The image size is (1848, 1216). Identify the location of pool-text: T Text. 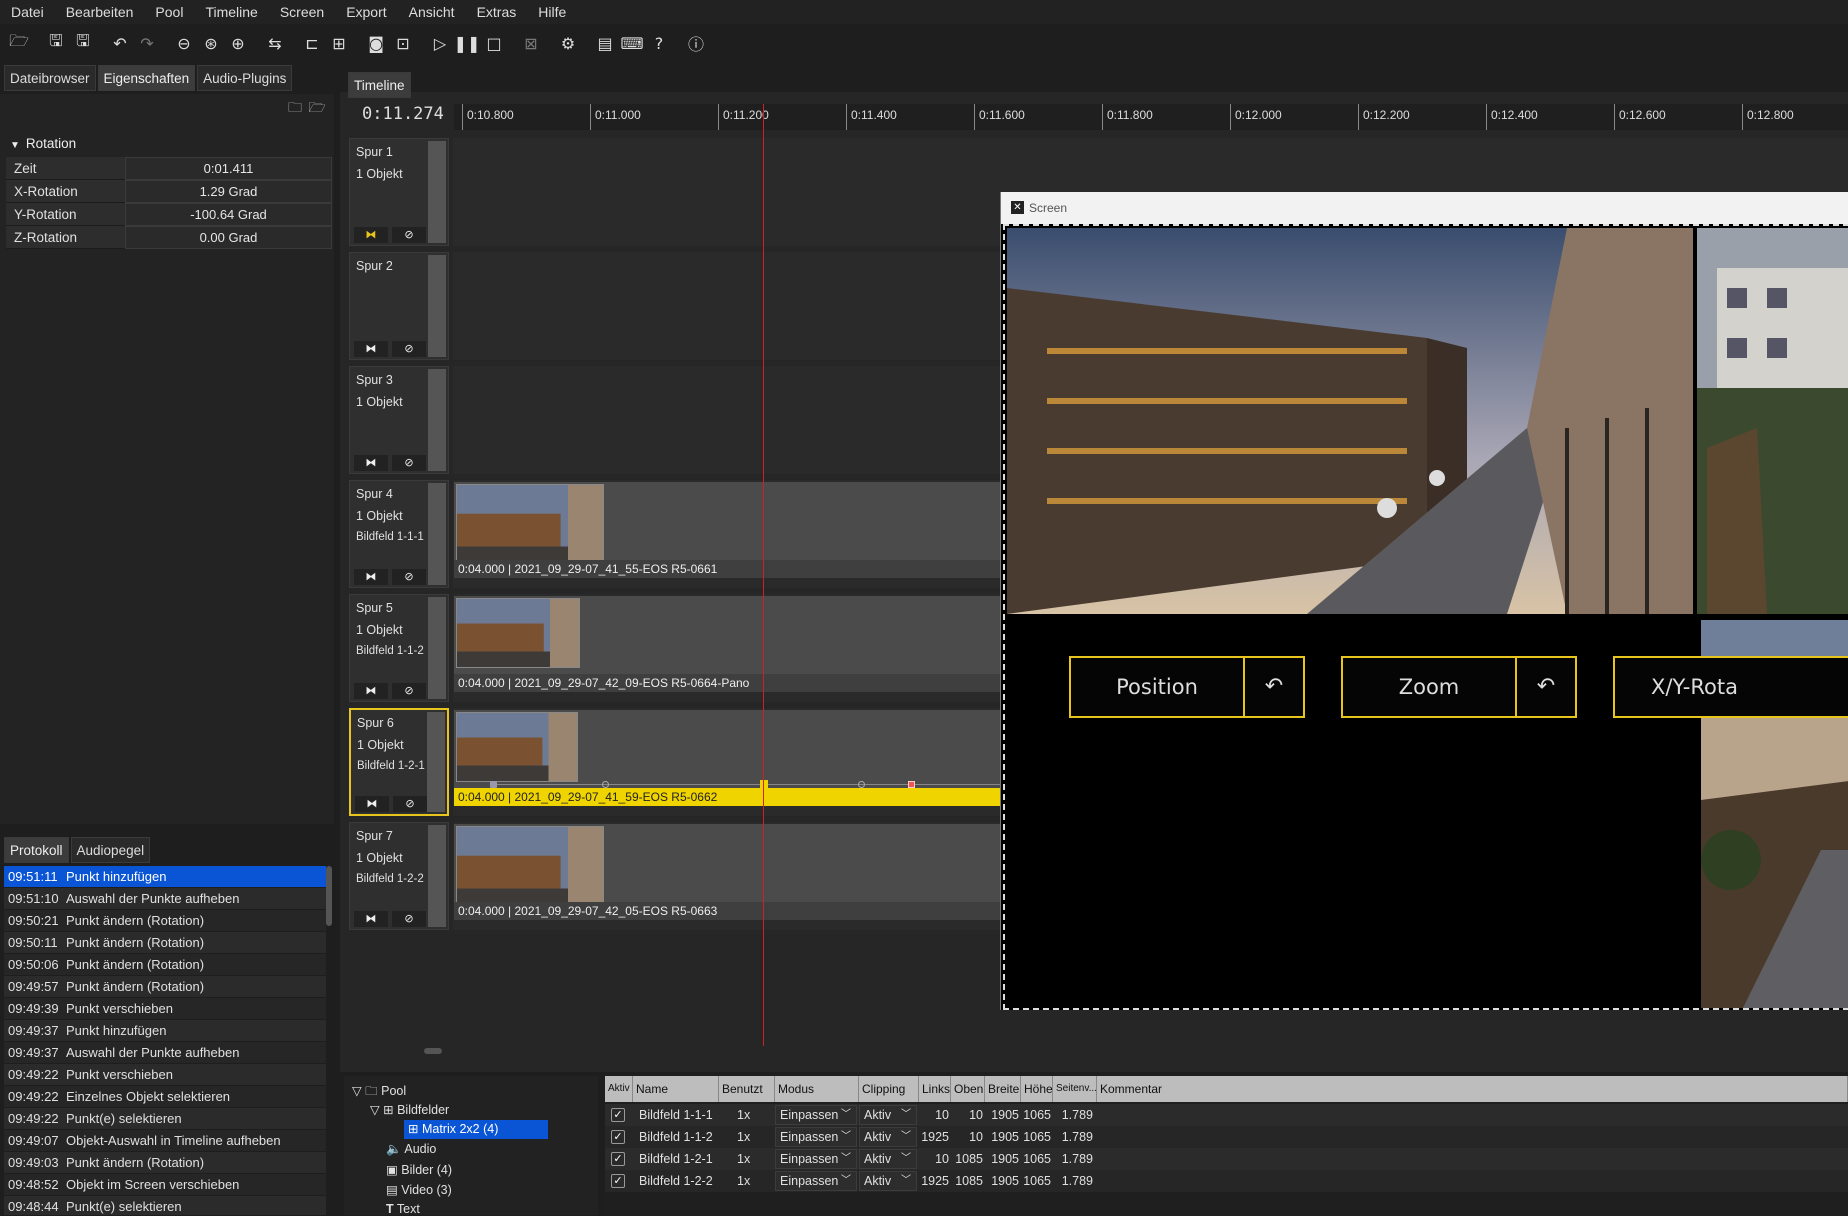
(403, 1209).